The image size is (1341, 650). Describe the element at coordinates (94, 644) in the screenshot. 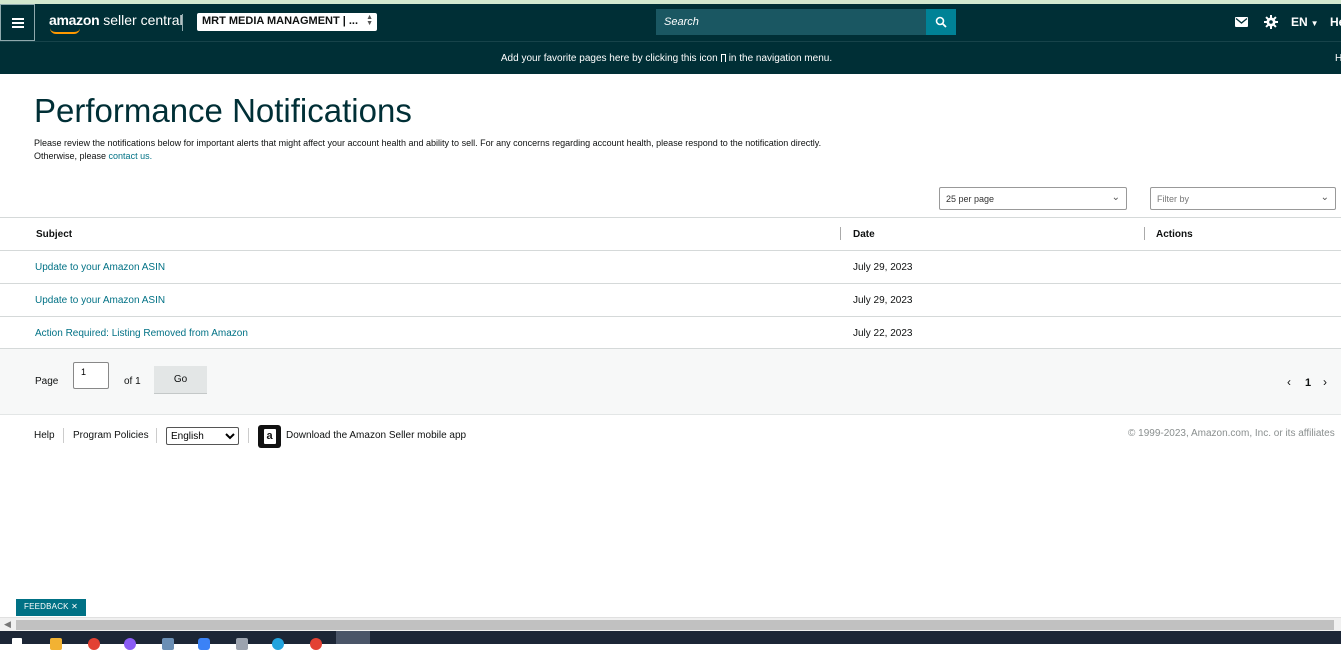

I see `chrome-icon` at that location.